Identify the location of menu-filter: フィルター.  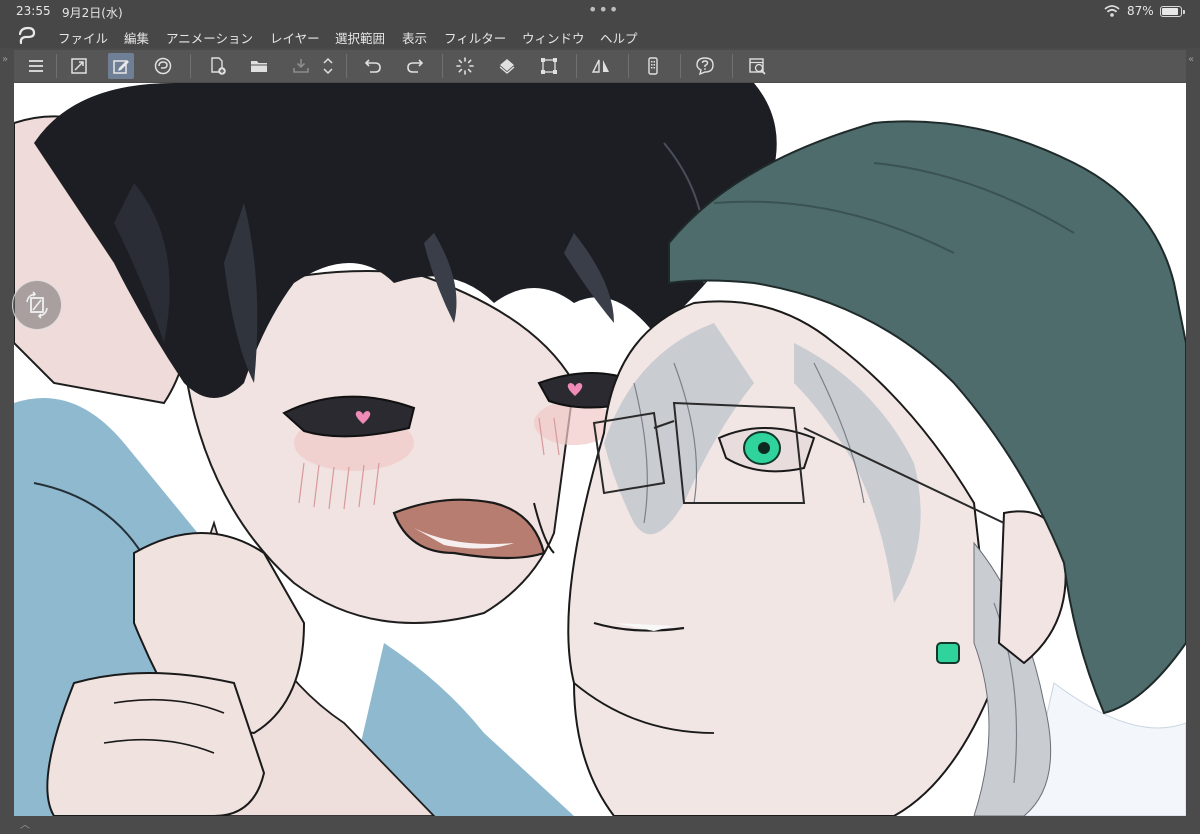
(475, 37).